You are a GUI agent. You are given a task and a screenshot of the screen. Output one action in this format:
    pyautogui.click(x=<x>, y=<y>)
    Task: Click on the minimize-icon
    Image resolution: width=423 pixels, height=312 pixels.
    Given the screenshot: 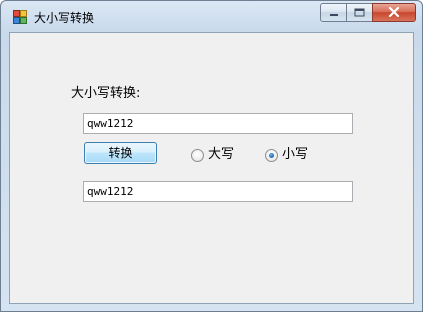 What is the action you would take?
    pyautogui.click(x=334, y=13)
    